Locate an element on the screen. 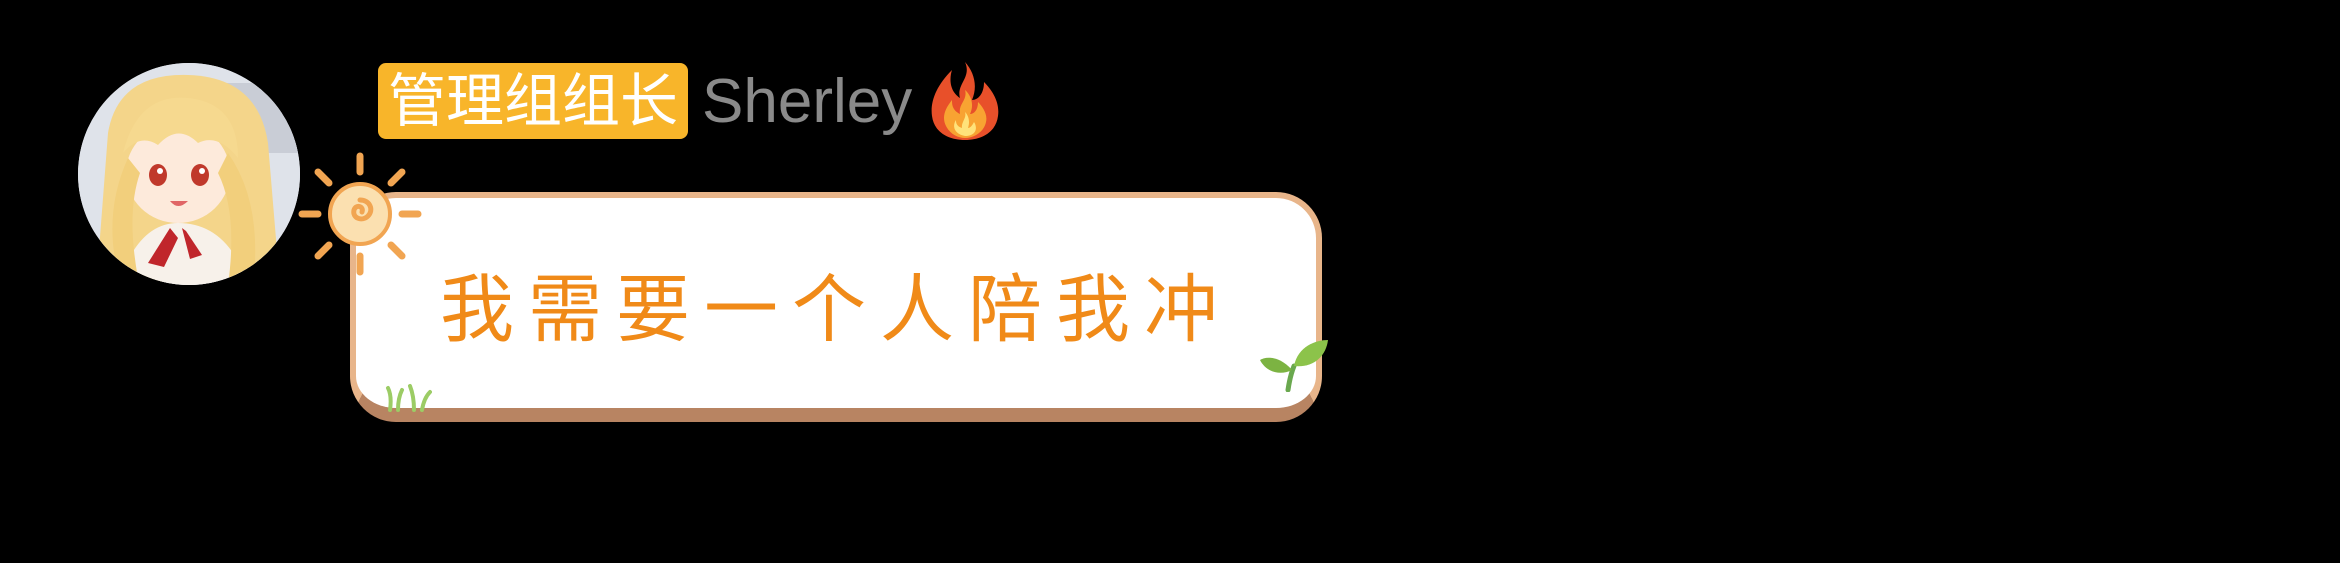 Image resolution: width=2340 pixels, height=563 pixels. sun-icon is located at coordinates (360, 214).